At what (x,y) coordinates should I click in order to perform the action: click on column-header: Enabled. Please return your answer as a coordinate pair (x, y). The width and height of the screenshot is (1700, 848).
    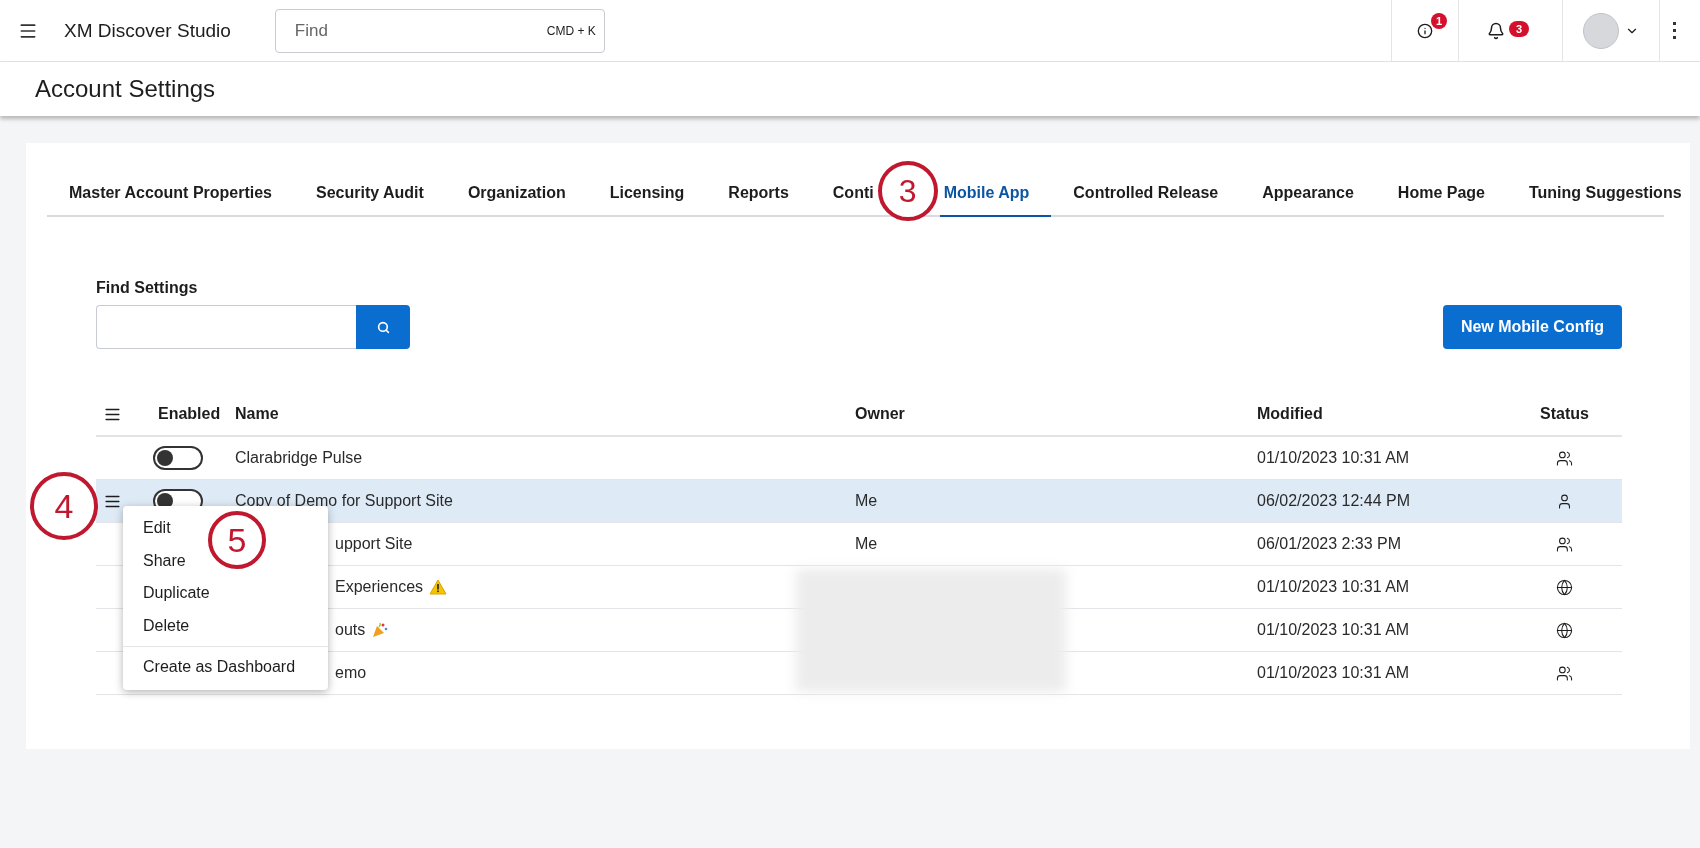
    Looking at the image, I should click on (189, 414).